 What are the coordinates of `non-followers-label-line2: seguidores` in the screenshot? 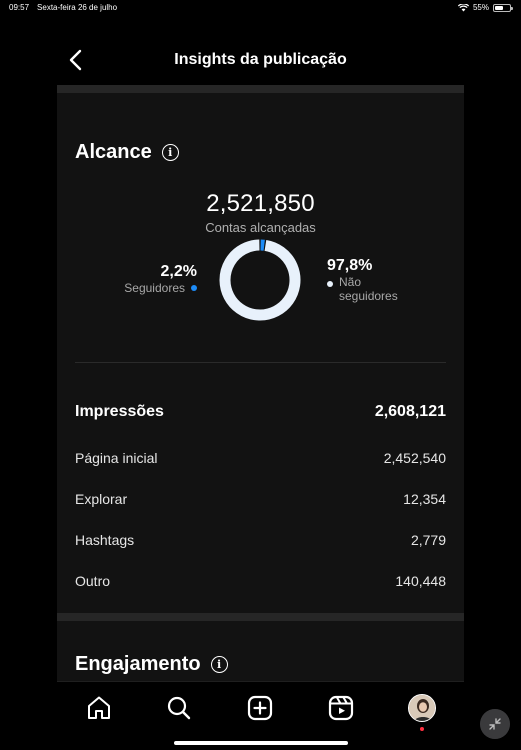 It's located at (368, 296).